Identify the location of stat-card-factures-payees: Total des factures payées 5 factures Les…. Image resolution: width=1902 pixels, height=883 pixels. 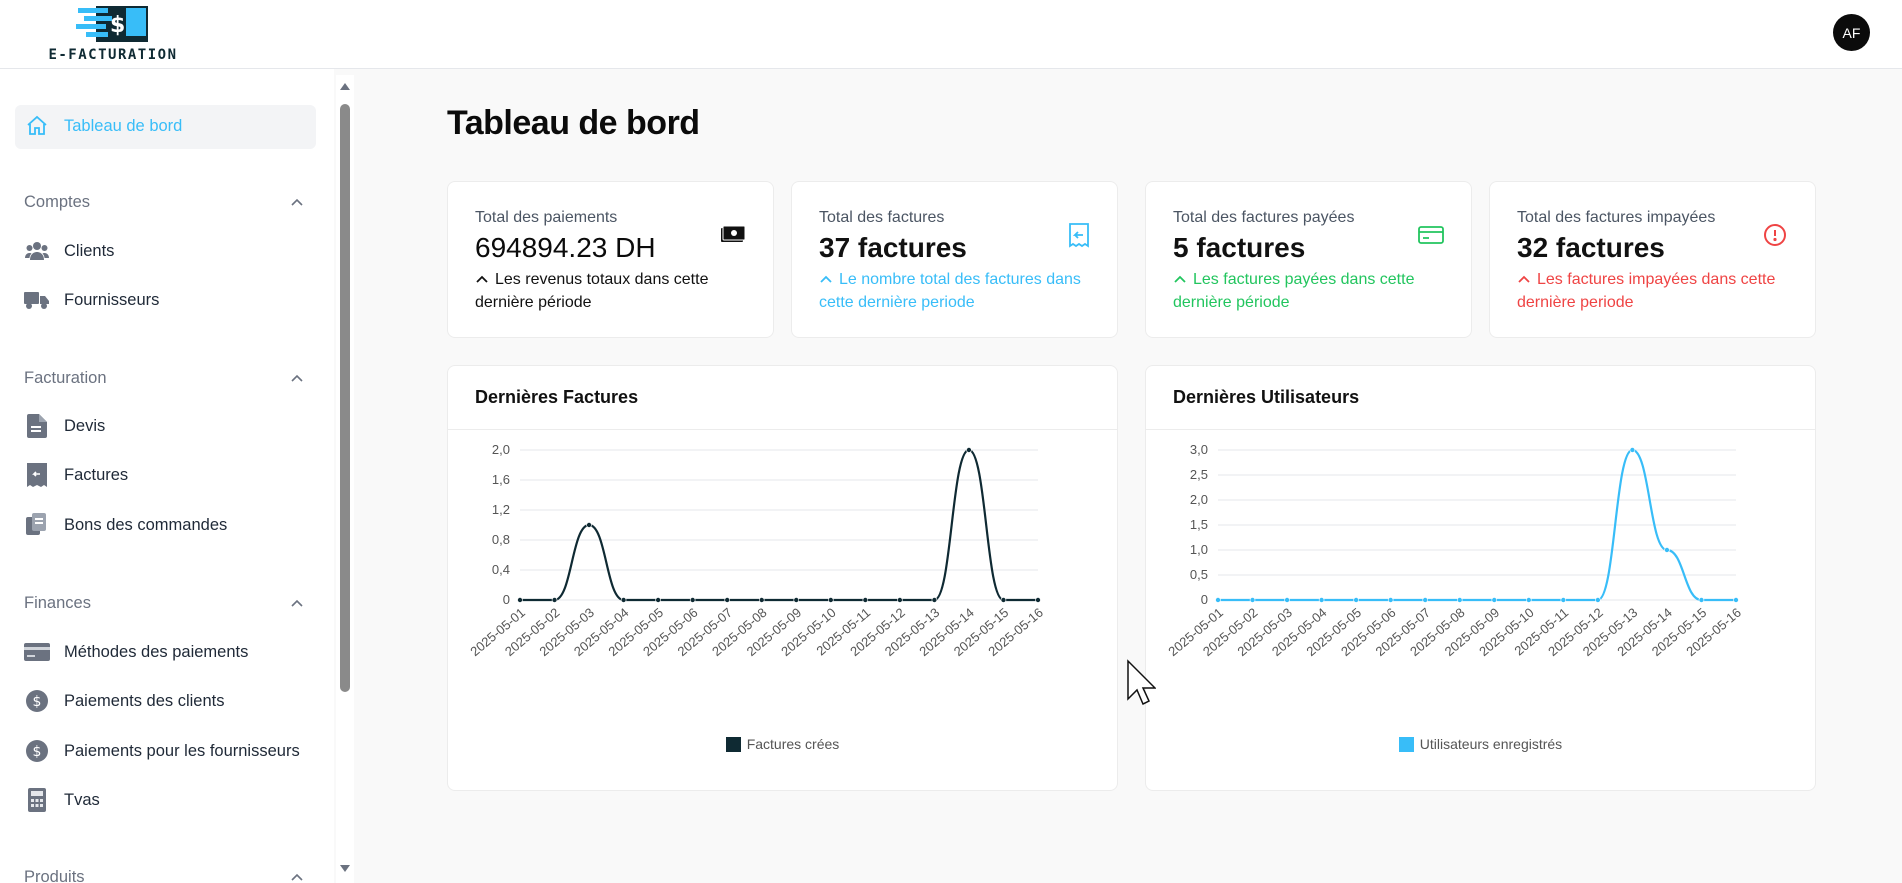
(1308, 259).